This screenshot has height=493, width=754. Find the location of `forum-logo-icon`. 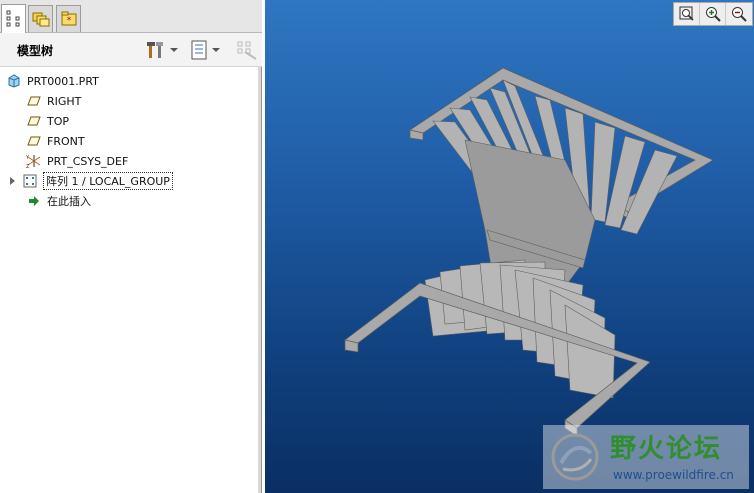

forum-logo-icon is located at coordinates (575, 457).